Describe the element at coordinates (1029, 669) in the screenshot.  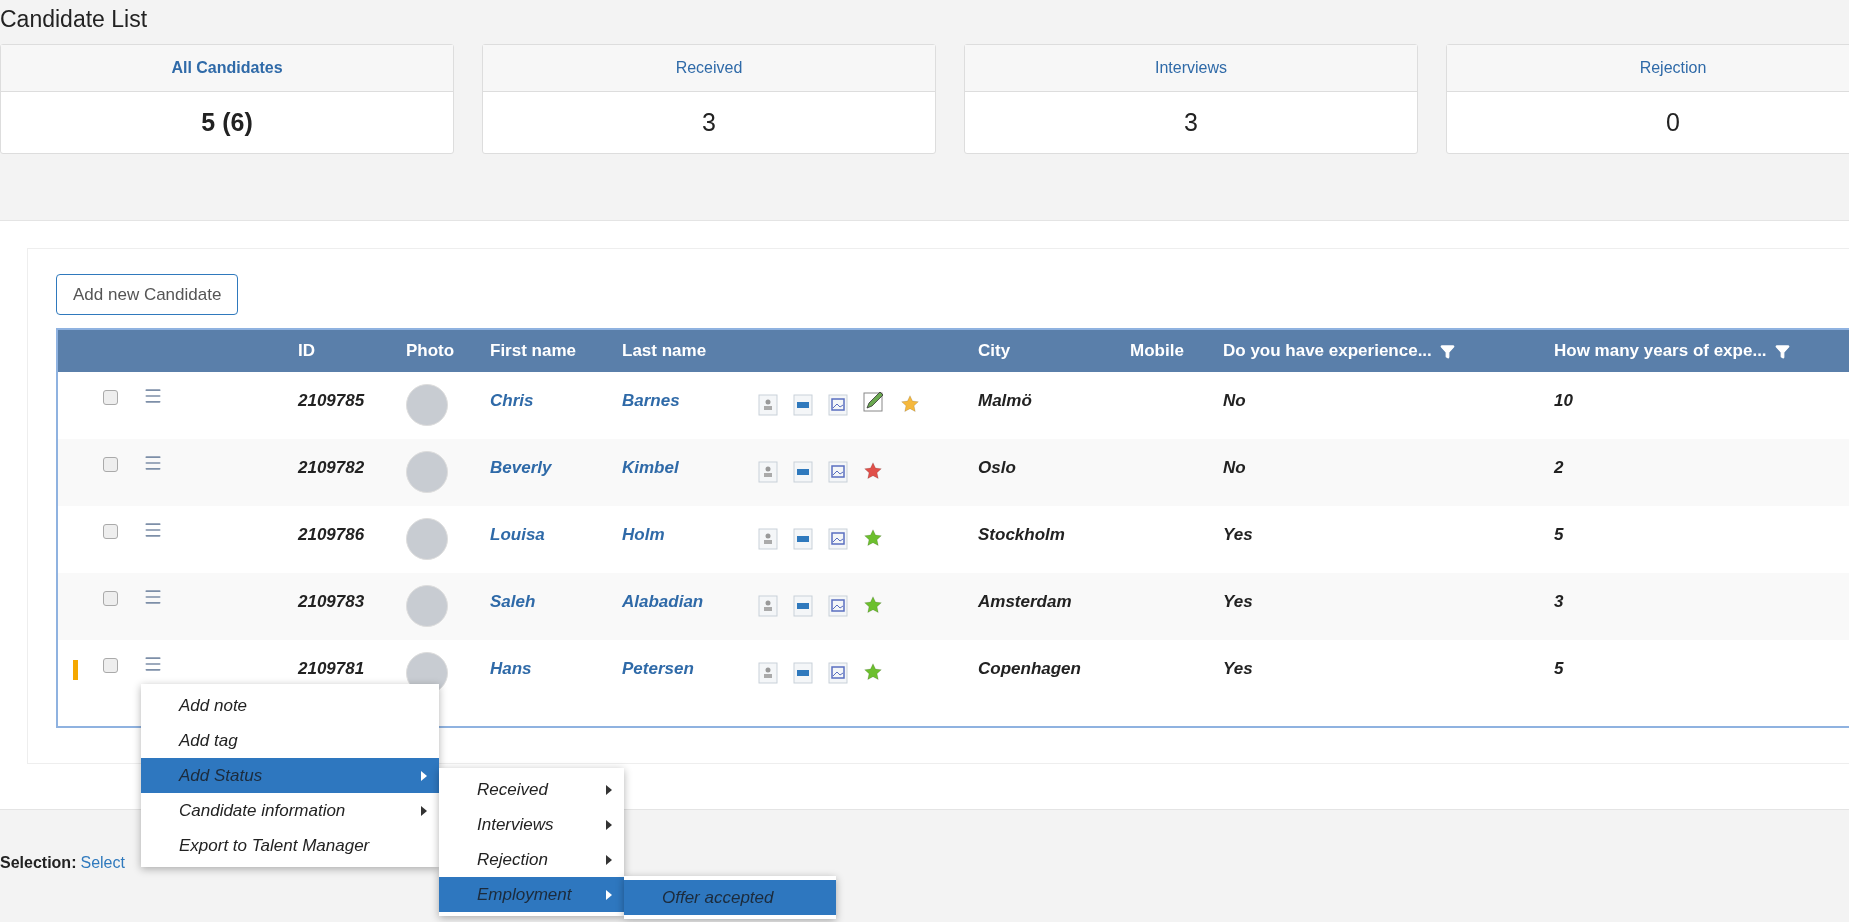
I see `city-cell-text: Copenhagen` at that location.